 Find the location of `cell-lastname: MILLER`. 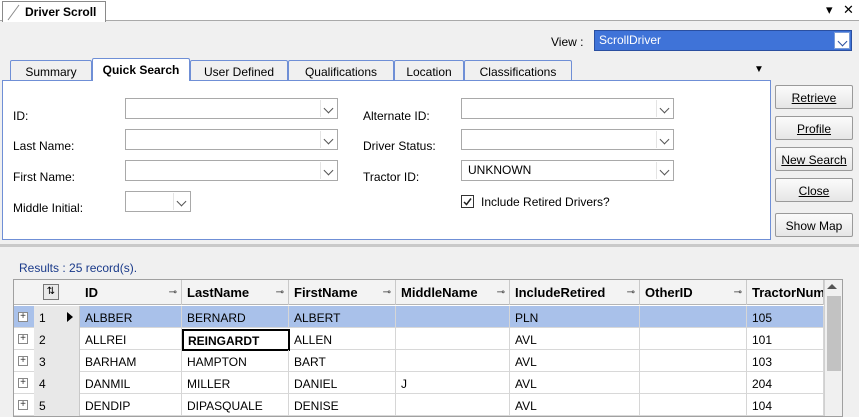

cell-lastname: MILLER is located at coordinates (235, 383).